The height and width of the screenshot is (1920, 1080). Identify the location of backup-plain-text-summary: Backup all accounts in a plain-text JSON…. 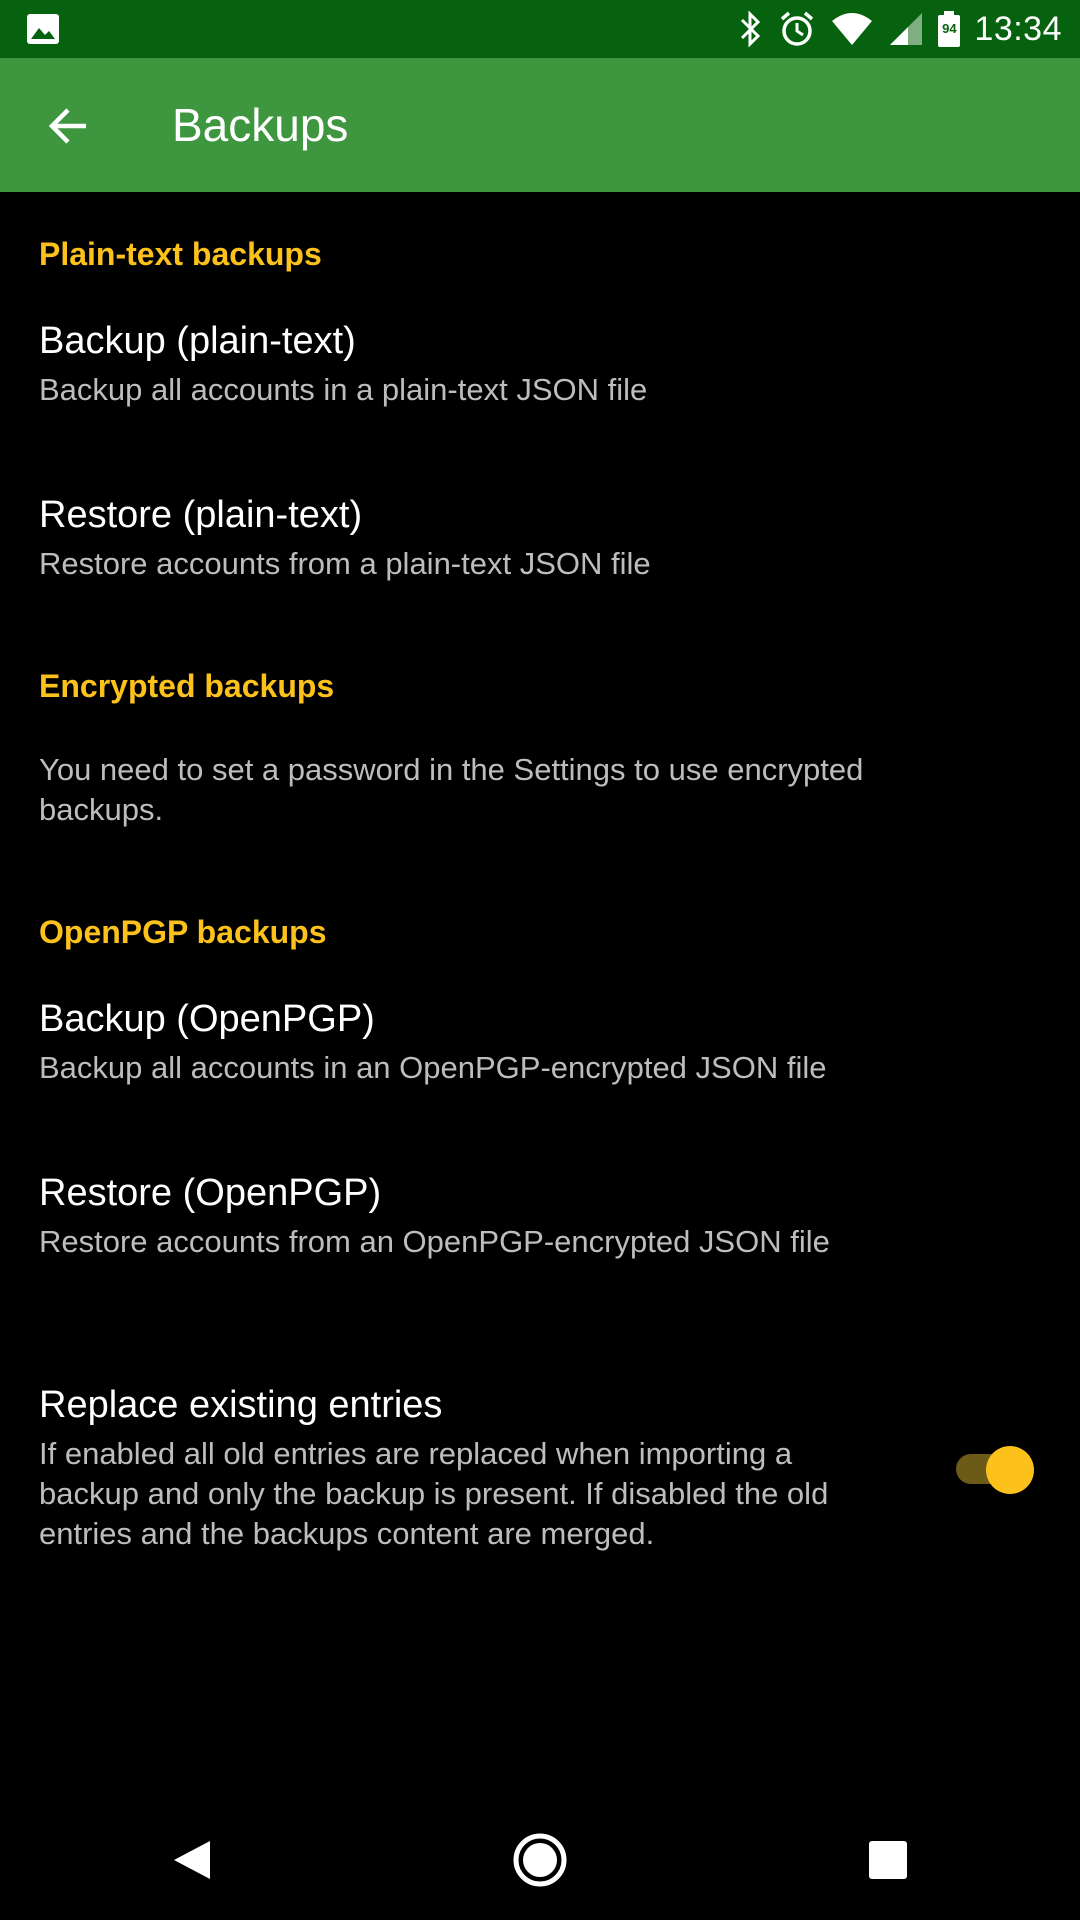
(343, 389).